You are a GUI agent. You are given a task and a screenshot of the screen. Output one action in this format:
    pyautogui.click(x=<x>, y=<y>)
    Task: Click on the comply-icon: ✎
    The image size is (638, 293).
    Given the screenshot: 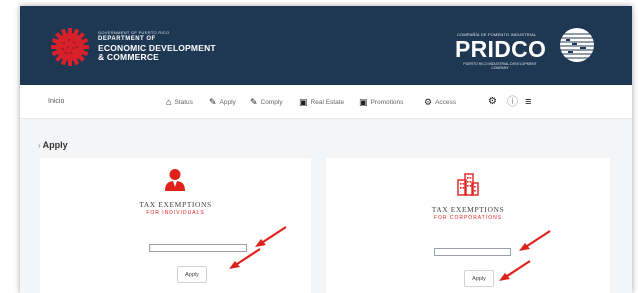 What is the action you would take?
    pyautogui.click(x=254, y=102)
    